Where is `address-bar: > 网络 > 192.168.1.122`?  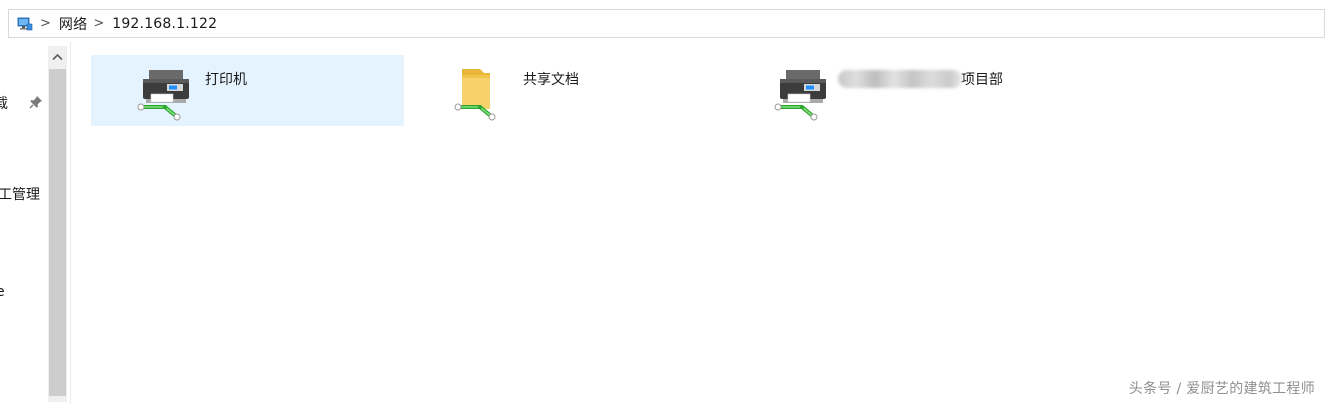 address-bar: > 网络 > 192.168.1.122 is located at coordinates (666, 23).